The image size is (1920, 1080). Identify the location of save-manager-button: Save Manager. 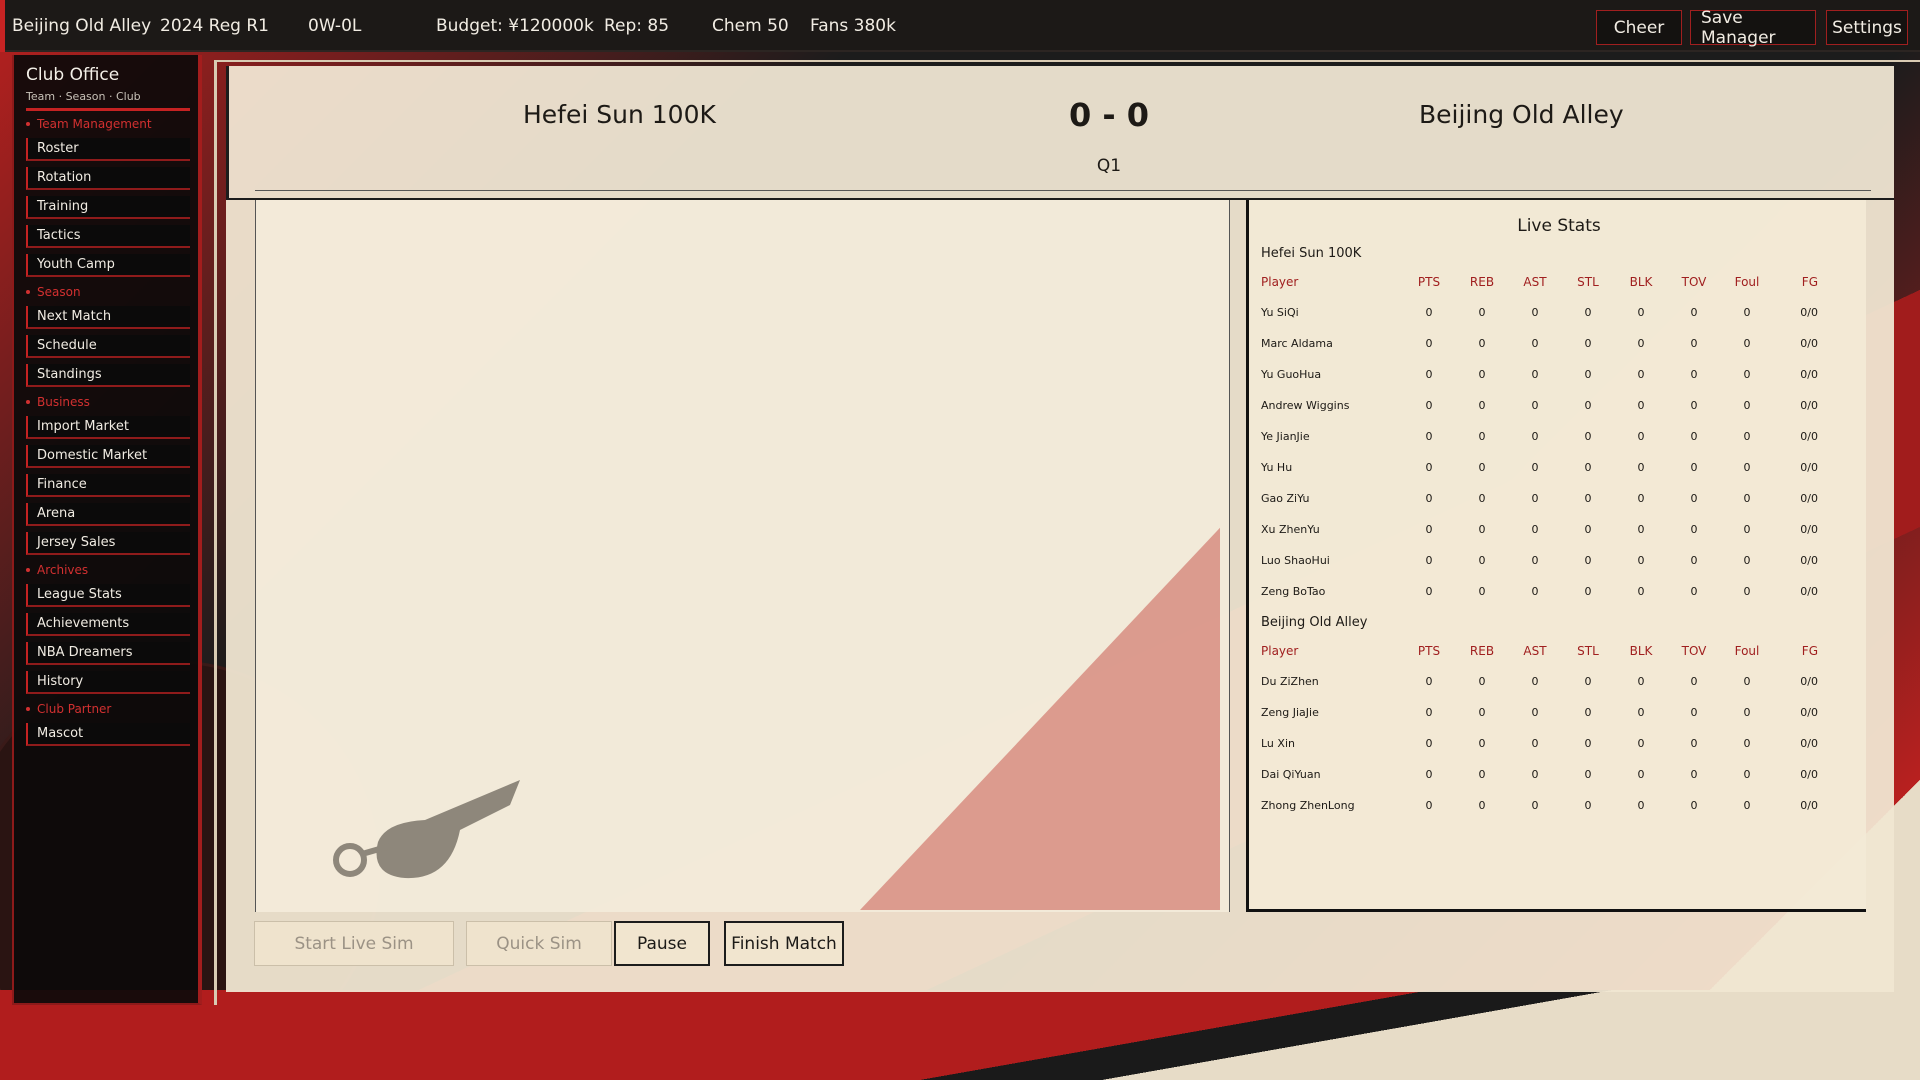
(1753, 28).